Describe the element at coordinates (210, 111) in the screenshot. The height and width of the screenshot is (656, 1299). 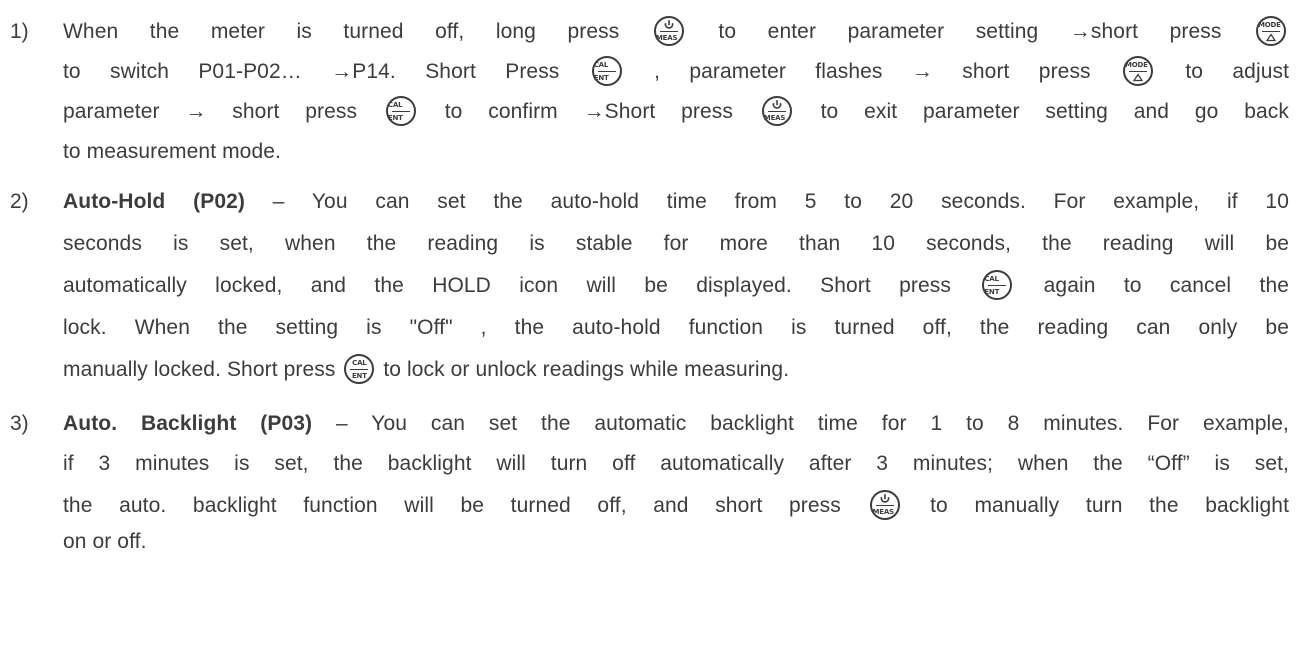
I see `text-segment: parameter → short press` at that location.